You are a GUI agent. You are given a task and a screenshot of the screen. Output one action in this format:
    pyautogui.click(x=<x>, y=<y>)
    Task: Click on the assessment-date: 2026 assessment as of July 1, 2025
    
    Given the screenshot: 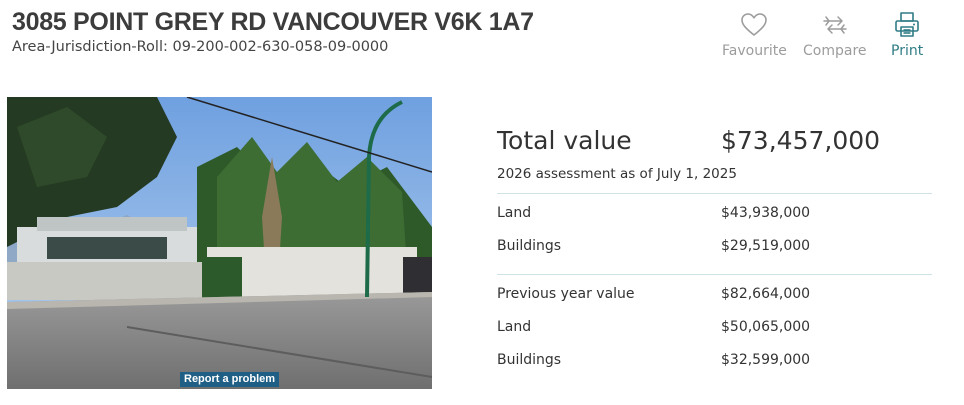 What is the action you would take?
    pyautogui.click(x=617, y=174)
    